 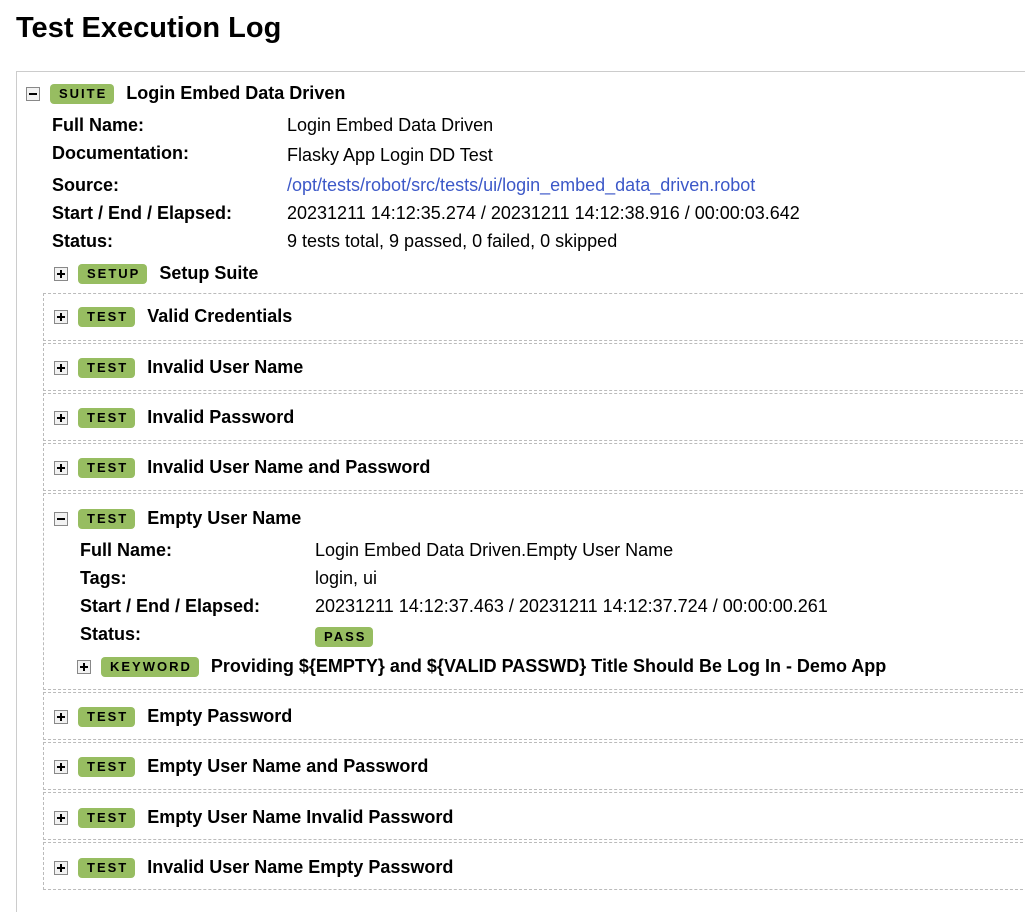 I want to click on test-header: TEST Invalid User Name, so click(x=178, y=367).